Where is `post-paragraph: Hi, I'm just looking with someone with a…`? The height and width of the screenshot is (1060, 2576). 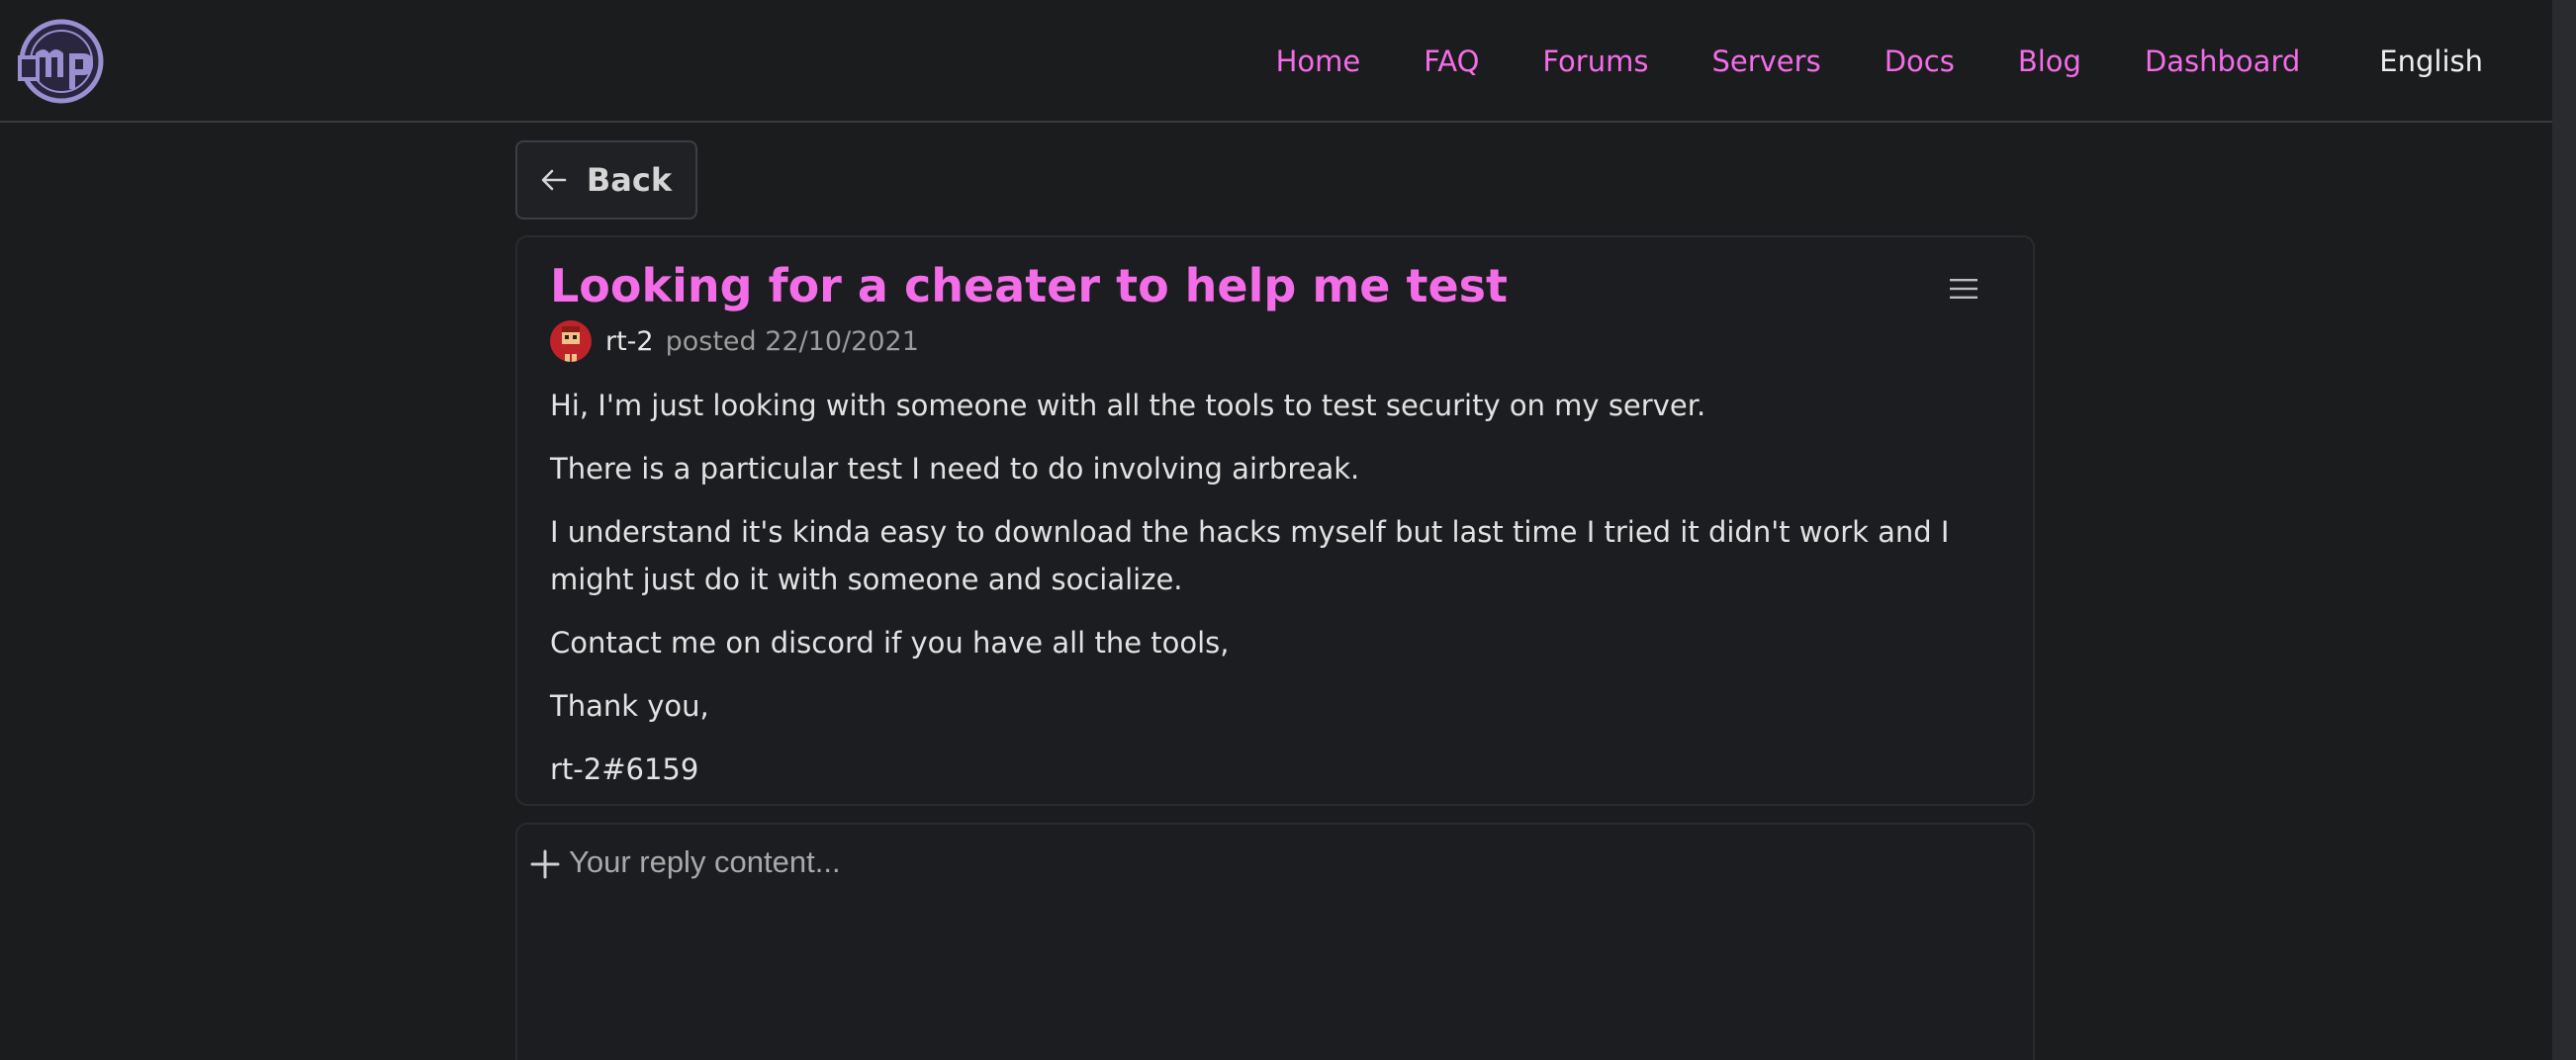 post-paragraph: Hi, I'm just looking with someone with a… is located at coordinates (1128, 406).